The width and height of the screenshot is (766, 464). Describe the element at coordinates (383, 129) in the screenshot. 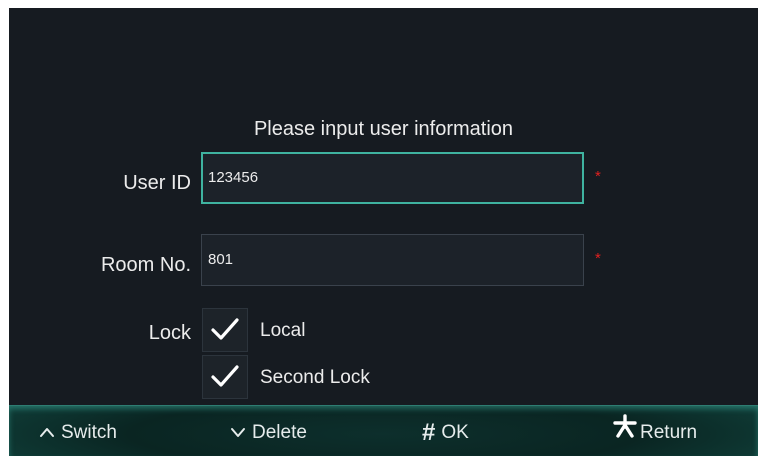

I see `form-heading: Please input user information` at that location.